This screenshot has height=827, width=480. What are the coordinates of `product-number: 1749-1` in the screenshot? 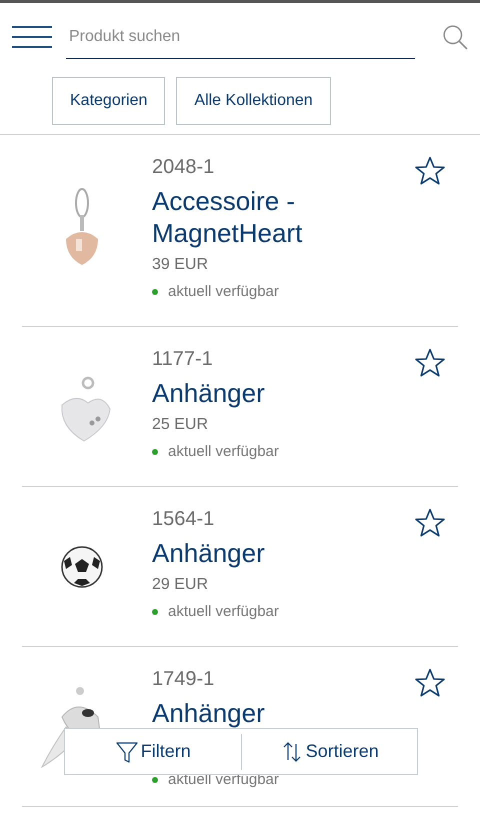 It's located at (184, 679).